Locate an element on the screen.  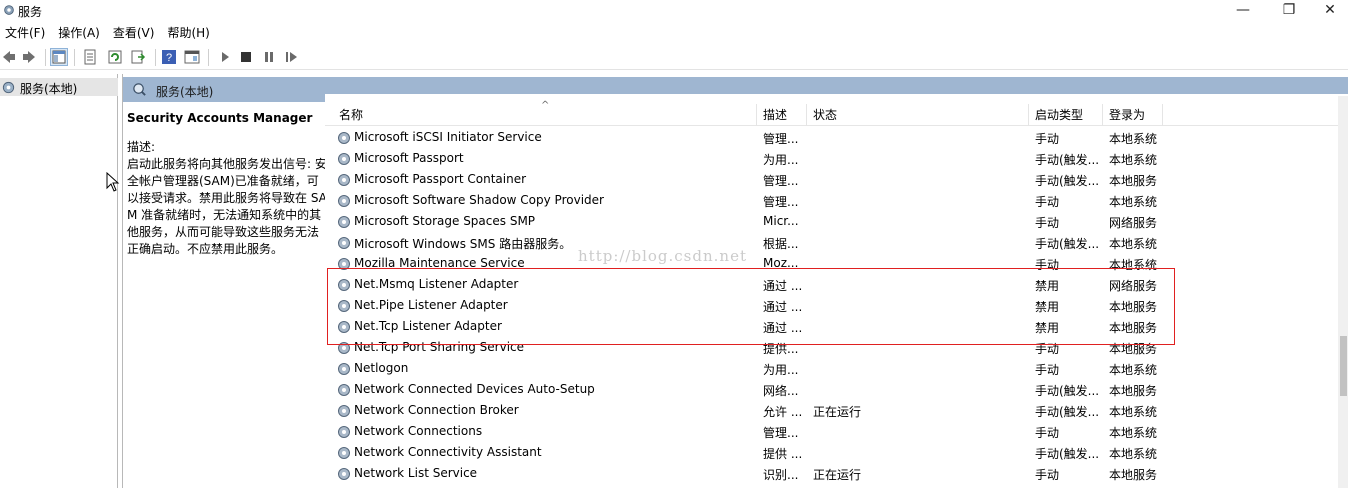
scrollbar-thumb is located at coordinates (1343, 366).